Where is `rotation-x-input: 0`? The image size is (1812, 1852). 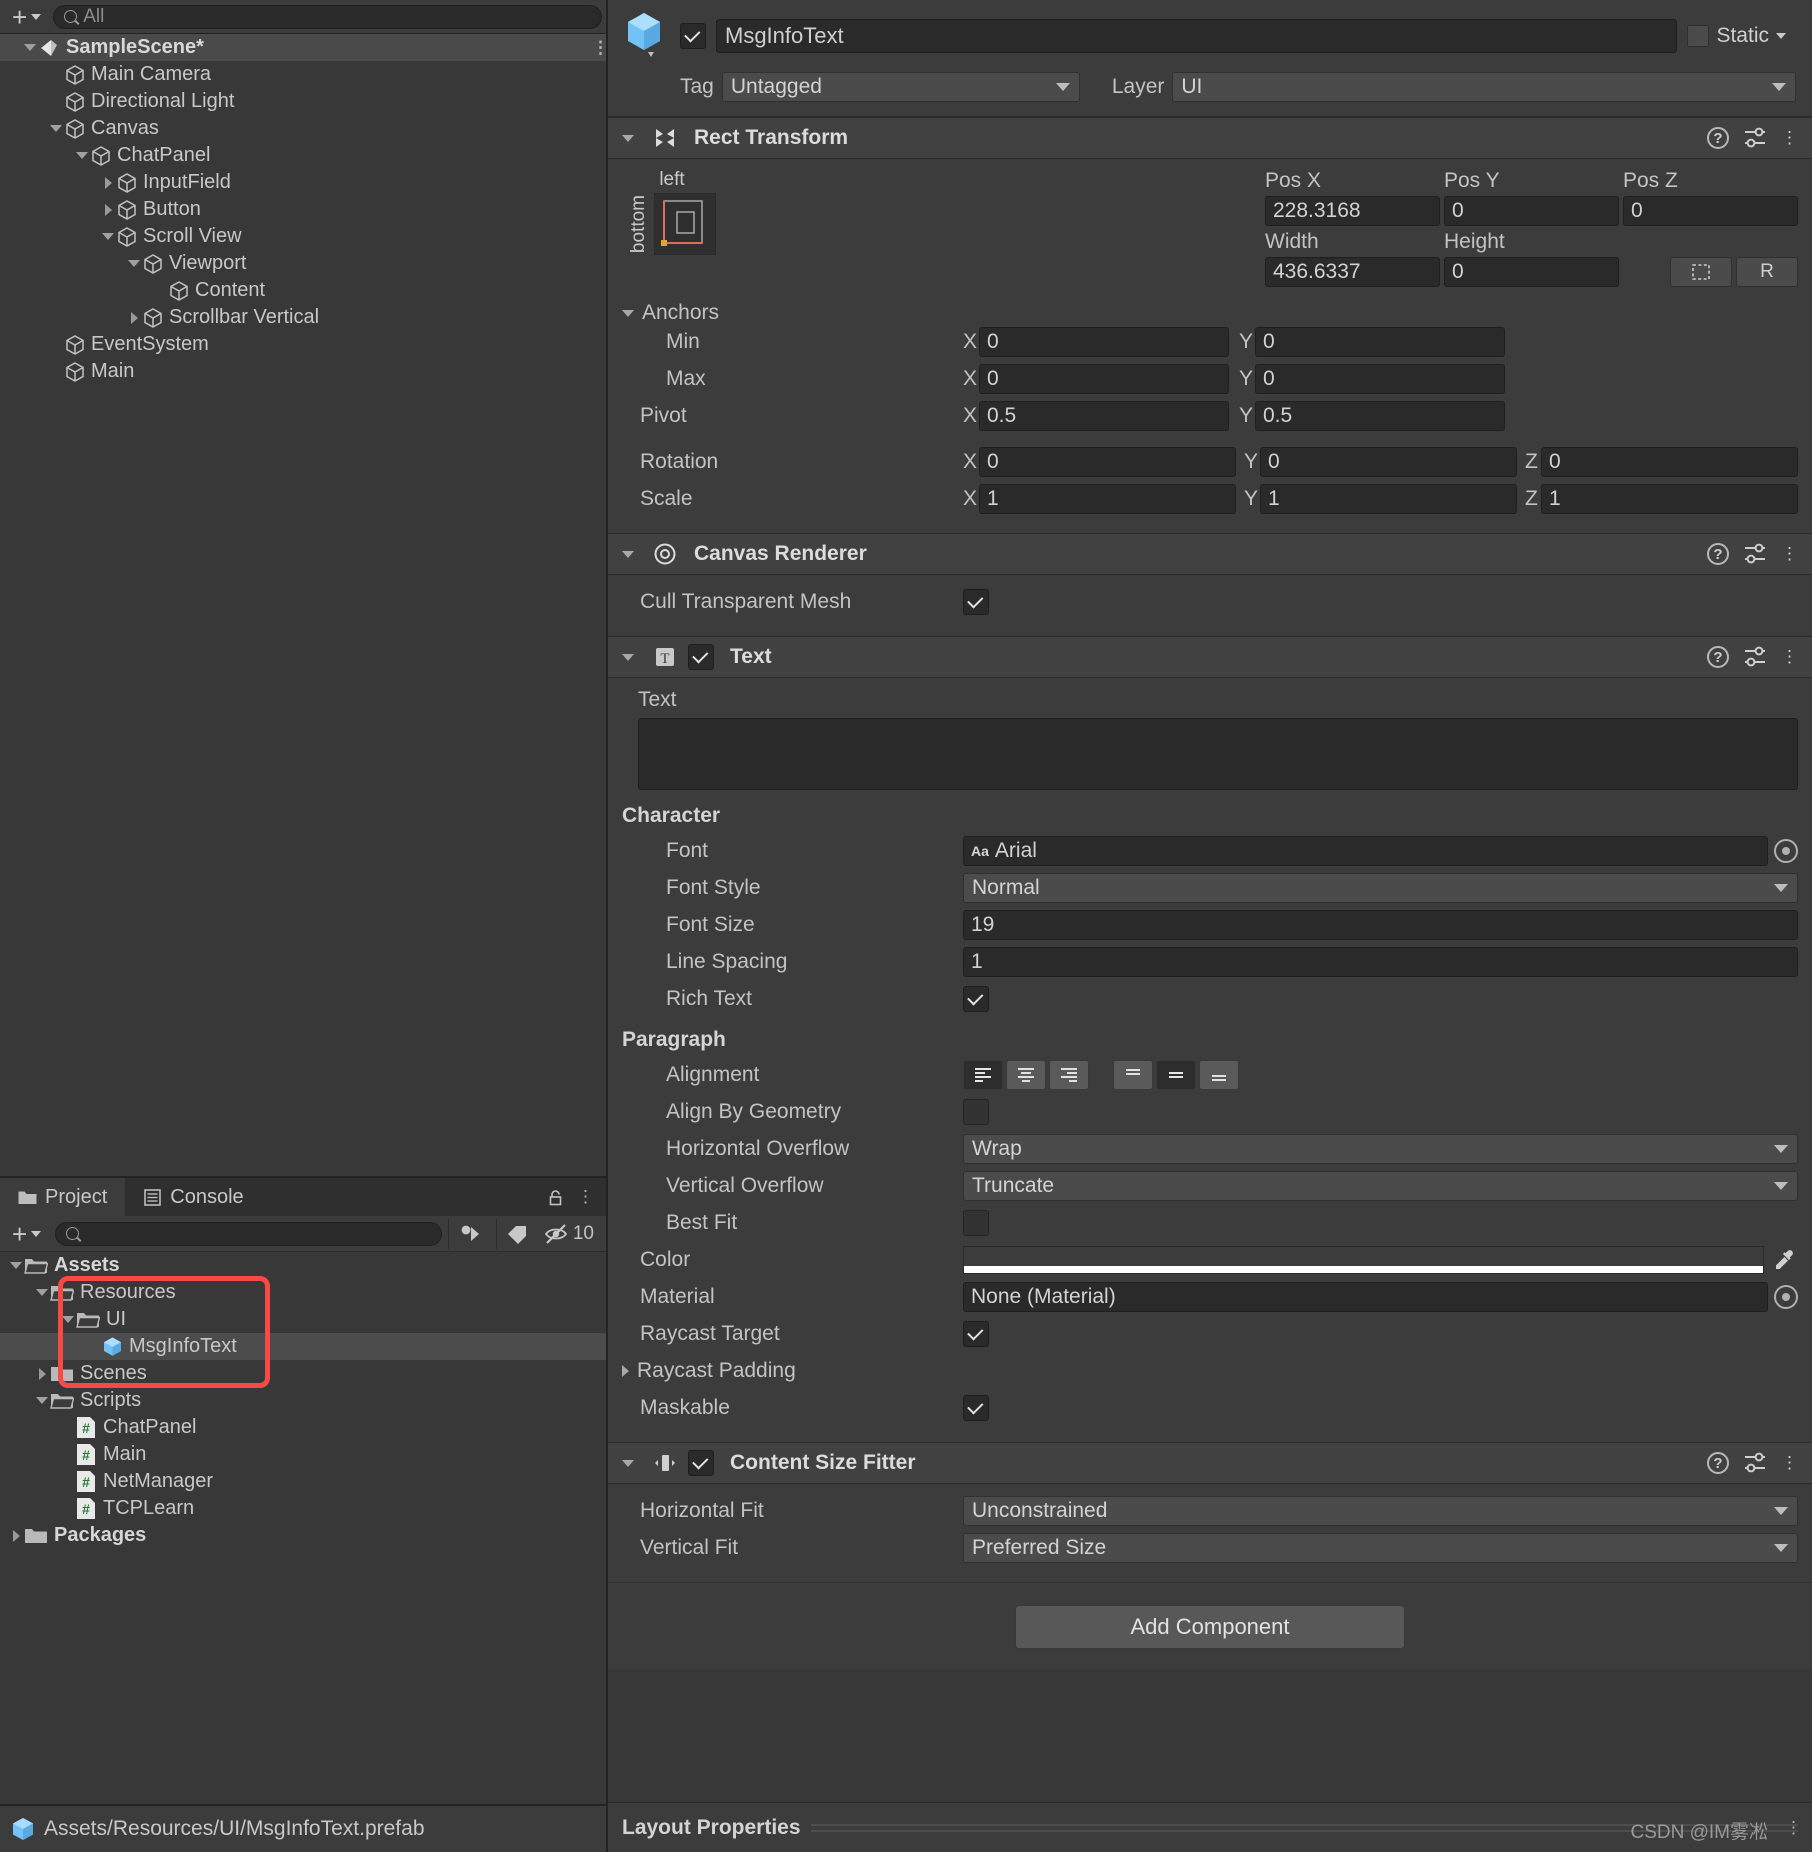 rotation-x-input: 0 is located at coordinates (1107, 462).